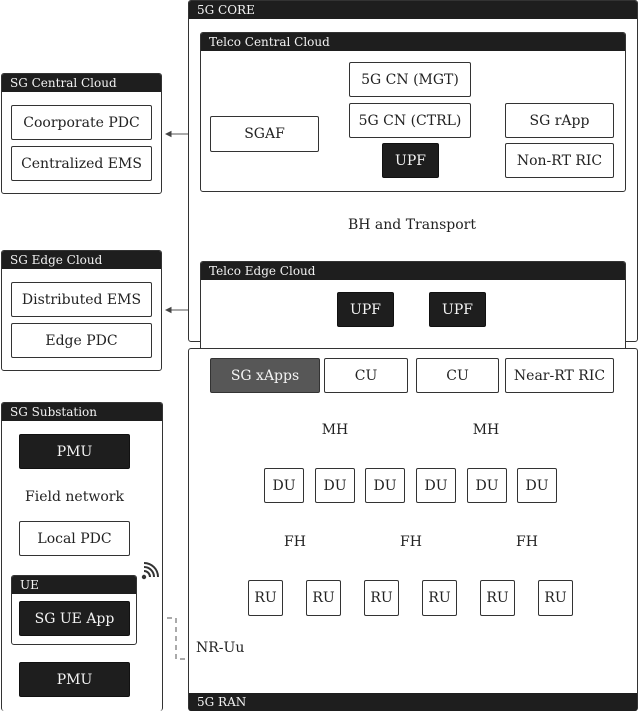 This screenshot has height=711, width=640. I want to click on 5g-core-title: 5G CORE, so click(413, 10).